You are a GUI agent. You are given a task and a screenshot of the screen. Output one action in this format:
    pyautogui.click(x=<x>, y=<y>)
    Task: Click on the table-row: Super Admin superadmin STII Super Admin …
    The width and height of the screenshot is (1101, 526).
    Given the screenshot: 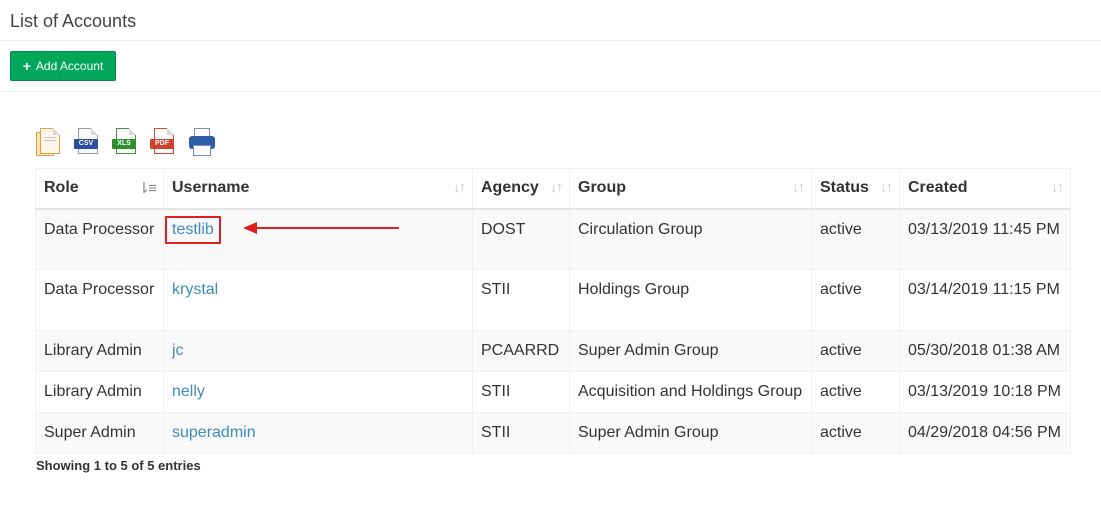 What is the action you would take?
    pyautogui.click(x=553, y=433)
    